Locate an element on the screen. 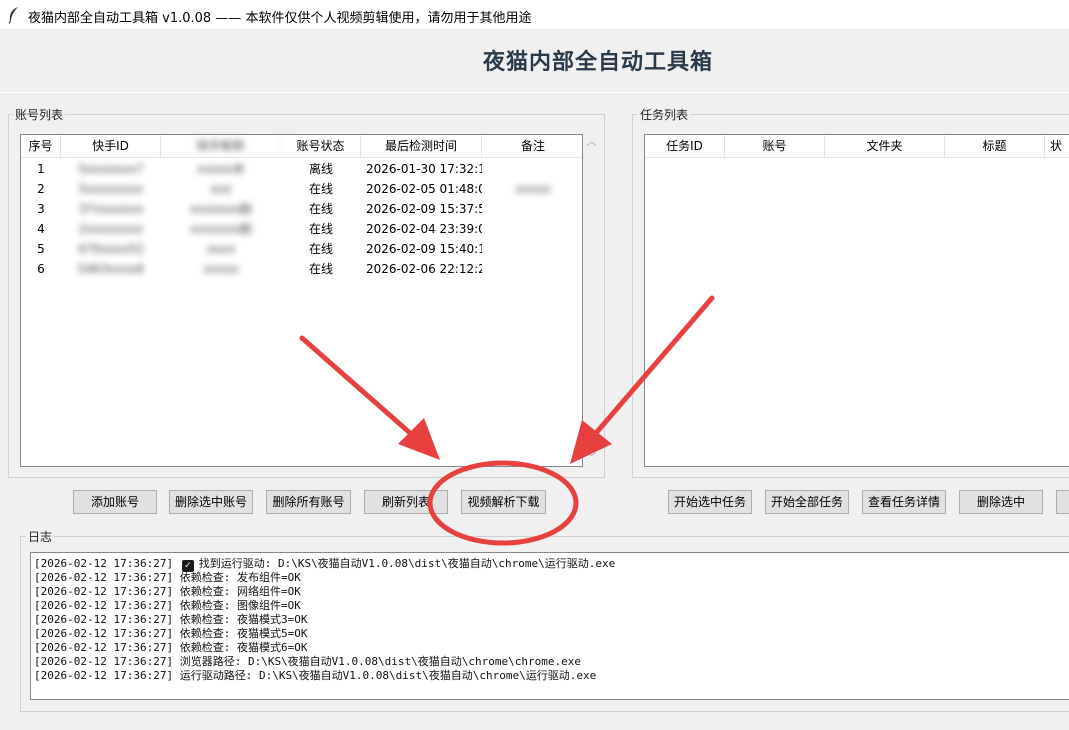 The height and width of the screenshot is (730, 1069). start-all-tasks-button: 开始全部任务 is located at coordinates (807, 502).